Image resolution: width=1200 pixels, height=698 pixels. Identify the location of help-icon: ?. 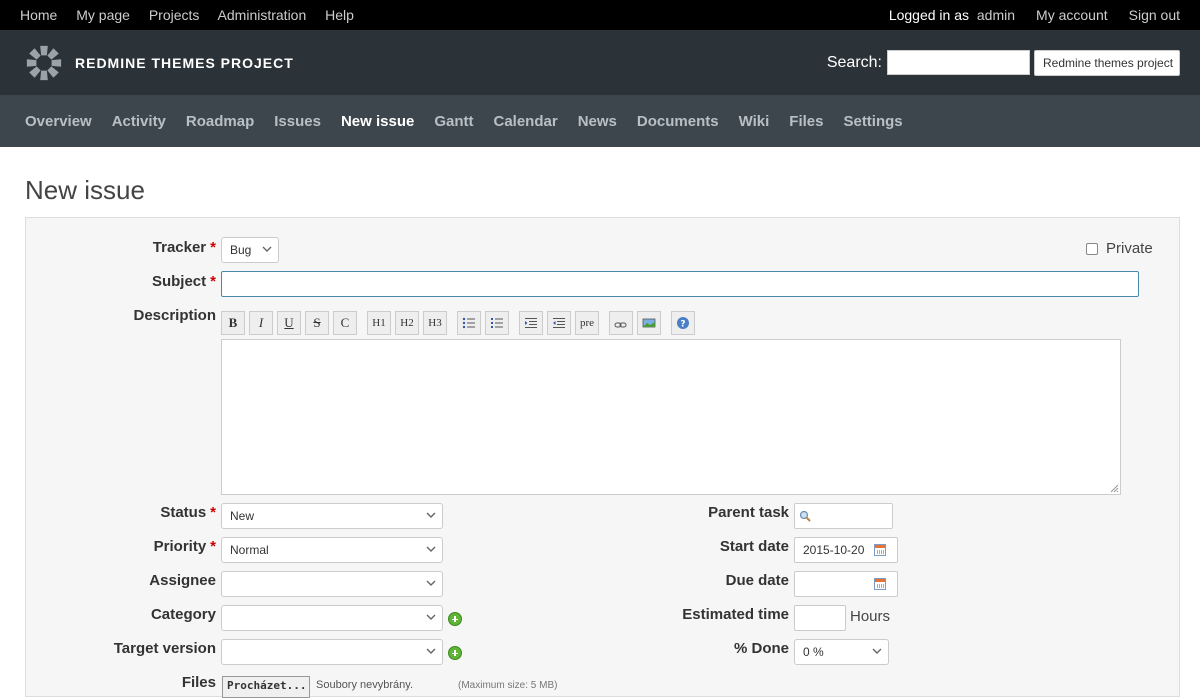
(683, 323).